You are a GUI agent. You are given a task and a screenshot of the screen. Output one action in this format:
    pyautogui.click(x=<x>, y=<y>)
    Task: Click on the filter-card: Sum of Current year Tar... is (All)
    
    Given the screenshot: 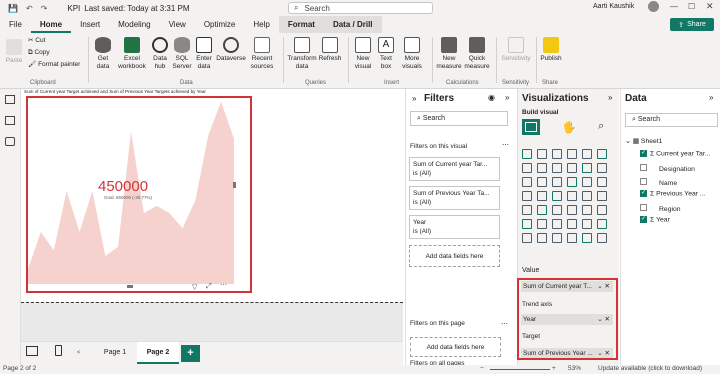 What is the action you would take?
    pyautogui.click(x=454, y=169)
    